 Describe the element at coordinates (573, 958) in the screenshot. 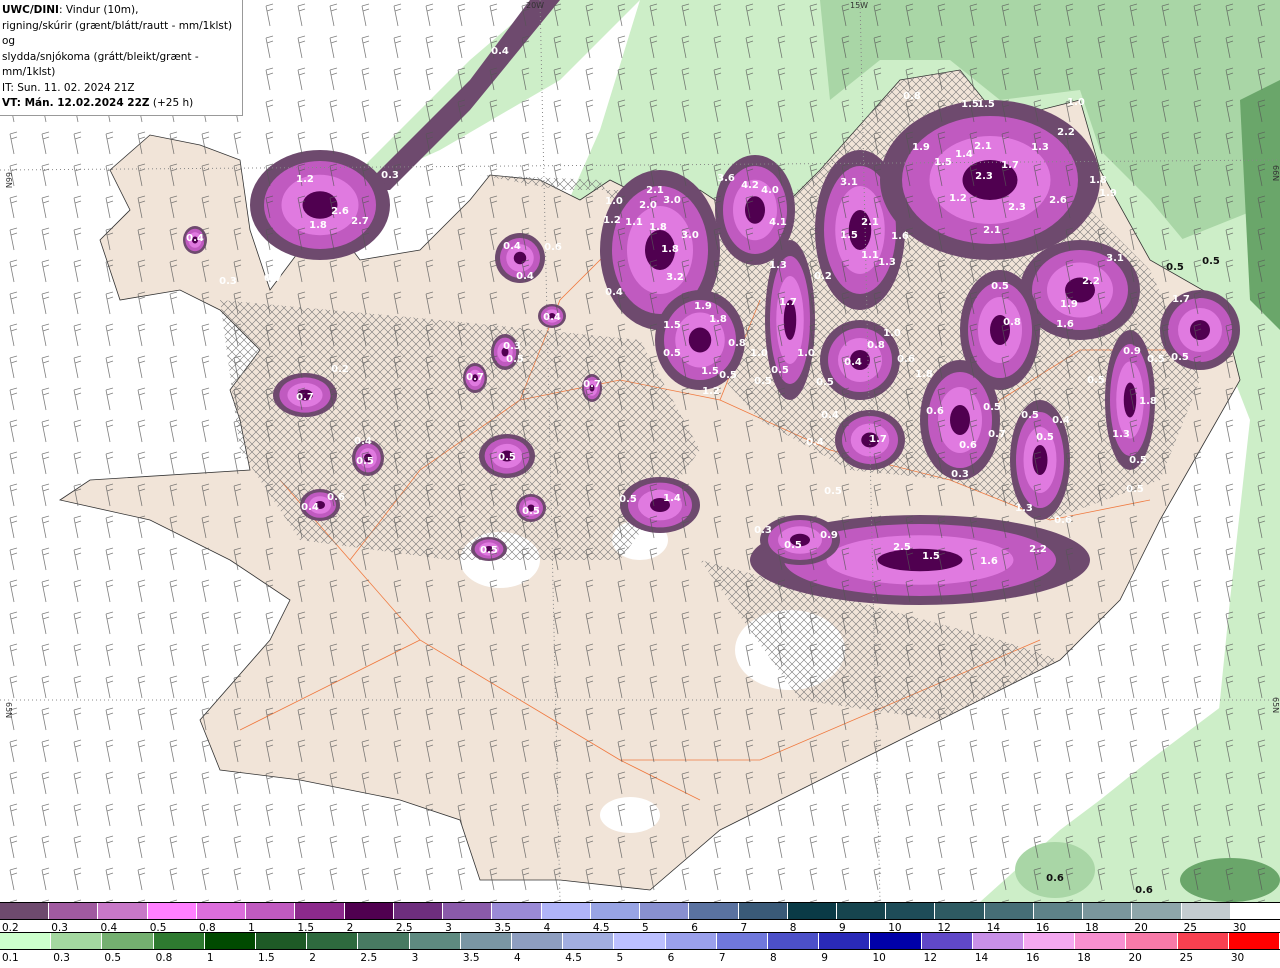

I see `rain-legend-label: 4.5` at that location.